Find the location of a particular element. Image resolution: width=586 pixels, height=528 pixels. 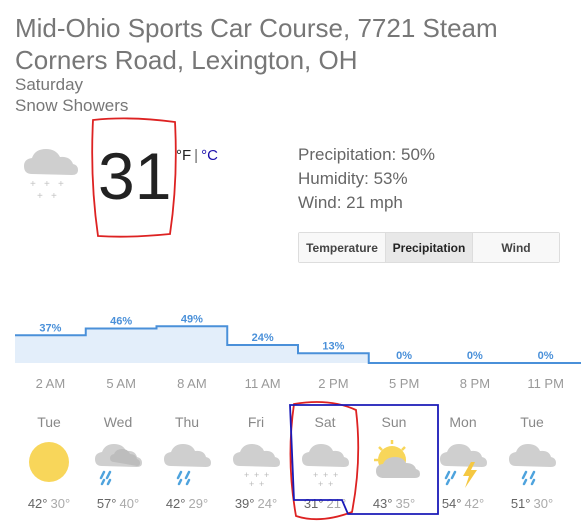

precipitation-data-label: 46% is located at coordinates (121, 322).